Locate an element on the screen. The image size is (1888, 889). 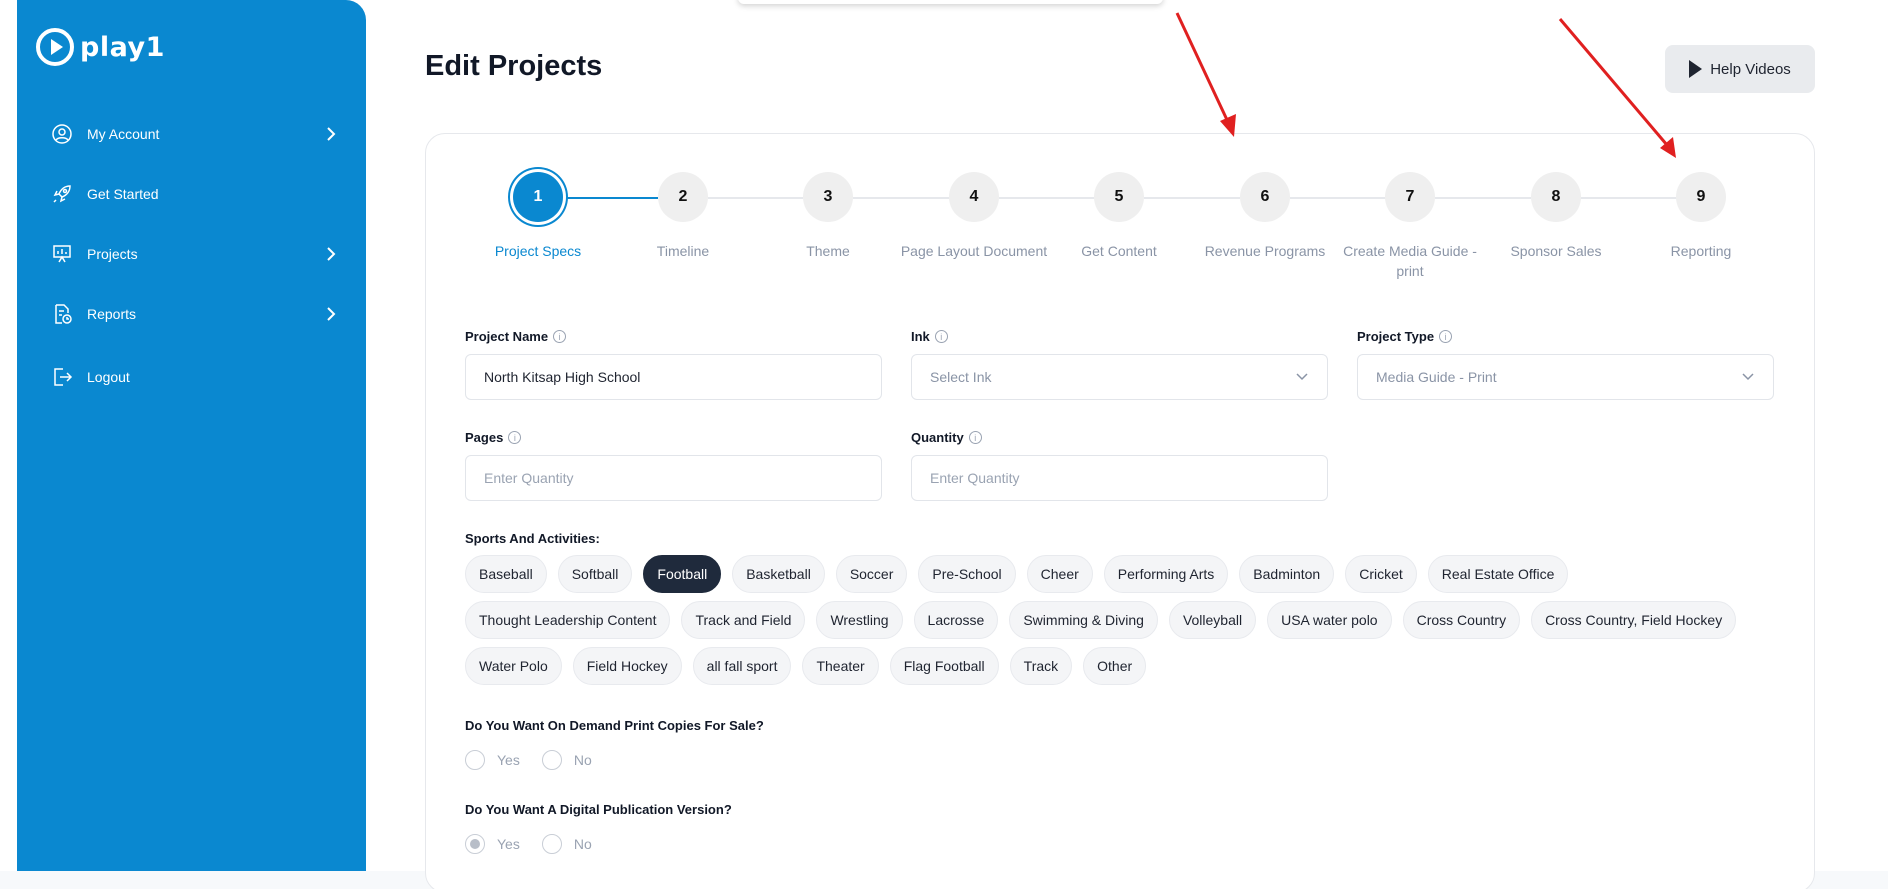
presentation-icon is located at coordinates (62, 254).